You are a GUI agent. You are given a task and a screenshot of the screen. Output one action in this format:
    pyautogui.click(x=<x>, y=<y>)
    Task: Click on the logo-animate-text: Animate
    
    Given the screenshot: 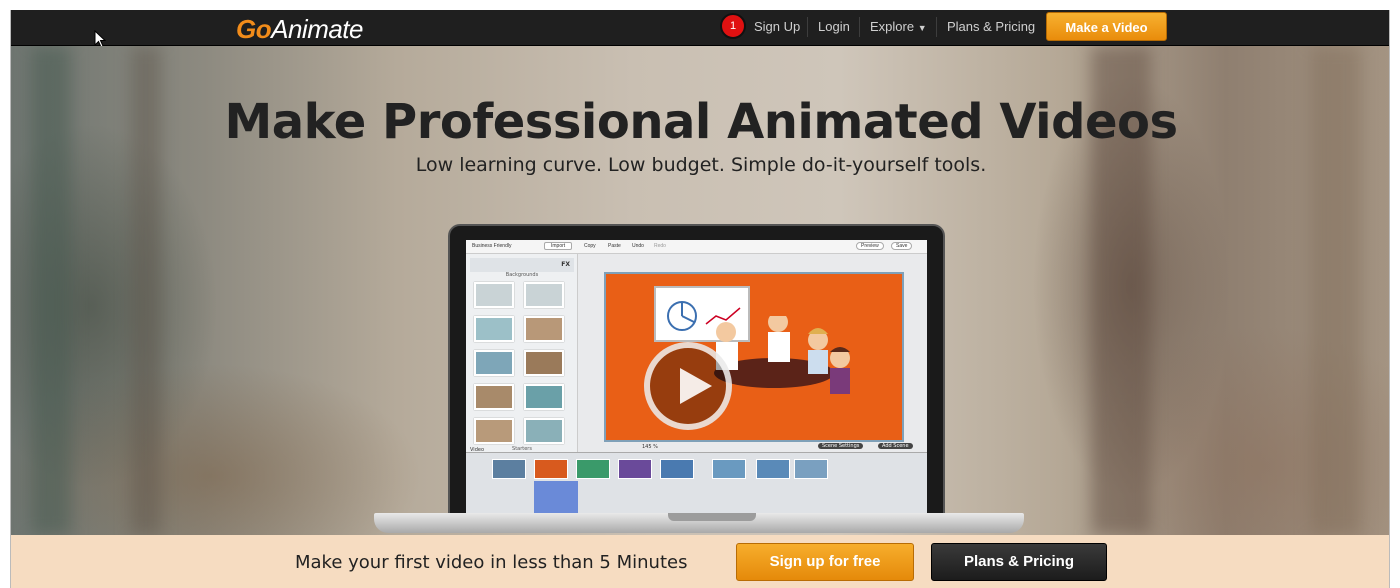 What is the action you would take?
    pyautogui.click(x=317, y=29)
    